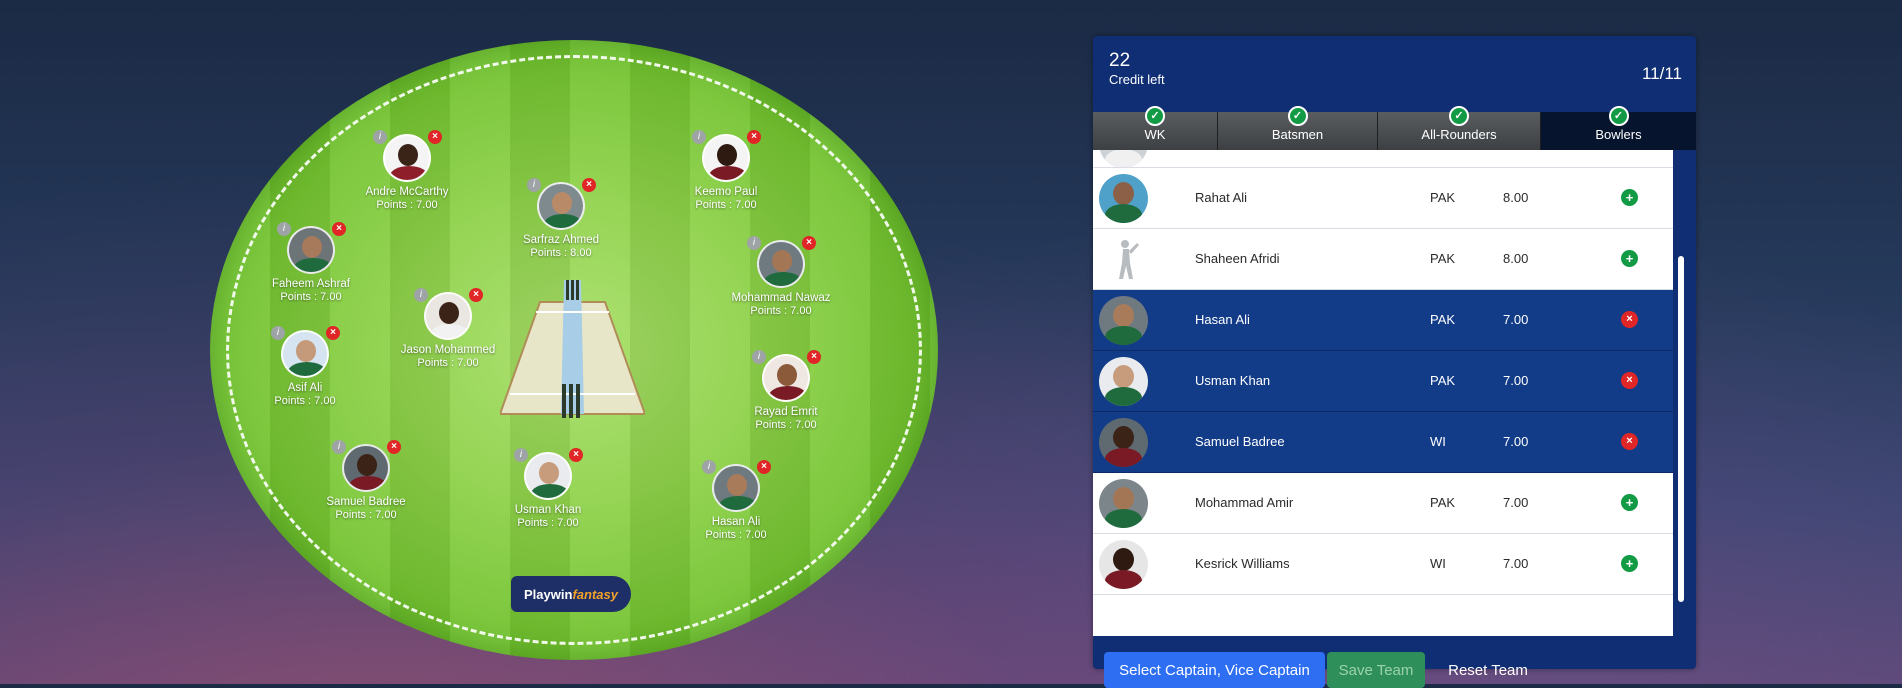 The height and width of the screenshot is (688, 1902). Describe the element at coordinates (1681, 429) in the screenshot. I see `scrollbar-thumb` at that location.